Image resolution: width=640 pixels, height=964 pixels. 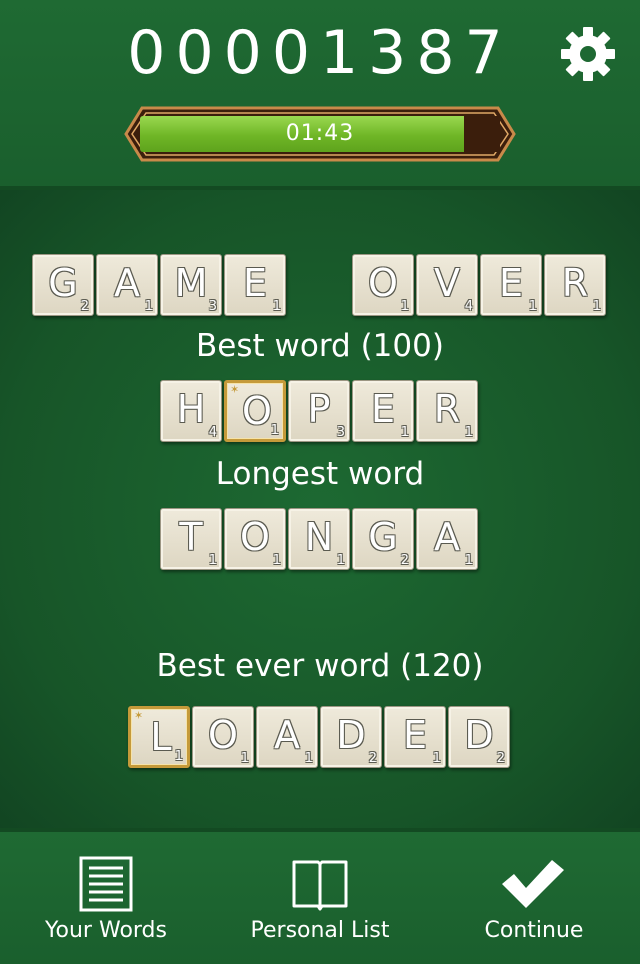 What do you see at coordinates (191, 539) in the screenshot?
I see `longest-word-tile: T1` at bounding box center [191, 539].